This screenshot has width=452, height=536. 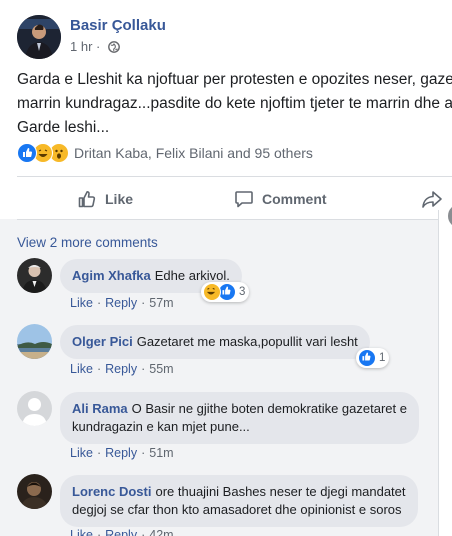 What do you see at coordinates (294, 199) in the screenshot?
I see `comment-button-label: Comment` at bounding box center [294, 199].